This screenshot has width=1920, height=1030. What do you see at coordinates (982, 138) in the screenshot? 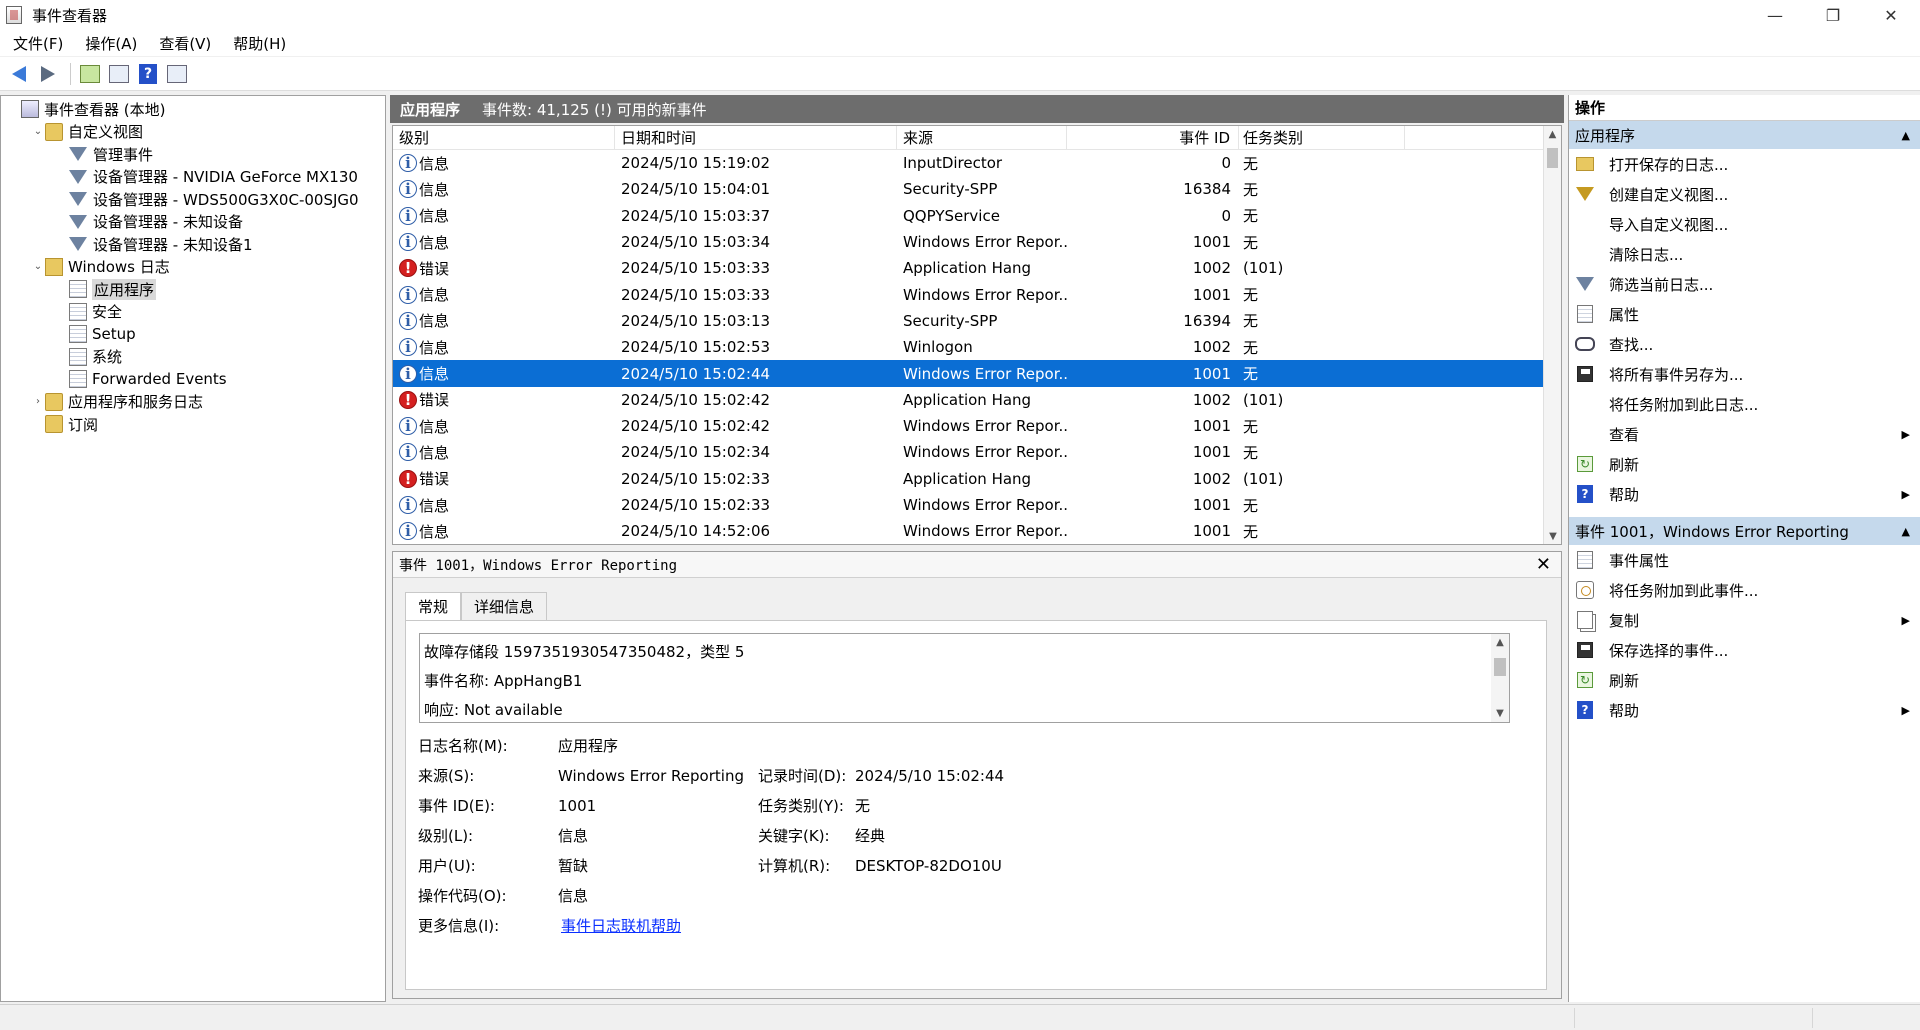
I see `column-source: 来源` at bounding box center [982, 138].